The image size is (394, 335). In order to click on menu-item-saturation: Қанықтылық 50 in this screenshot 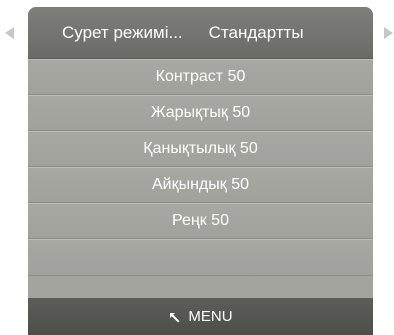, I will do `click(200, 149)`.